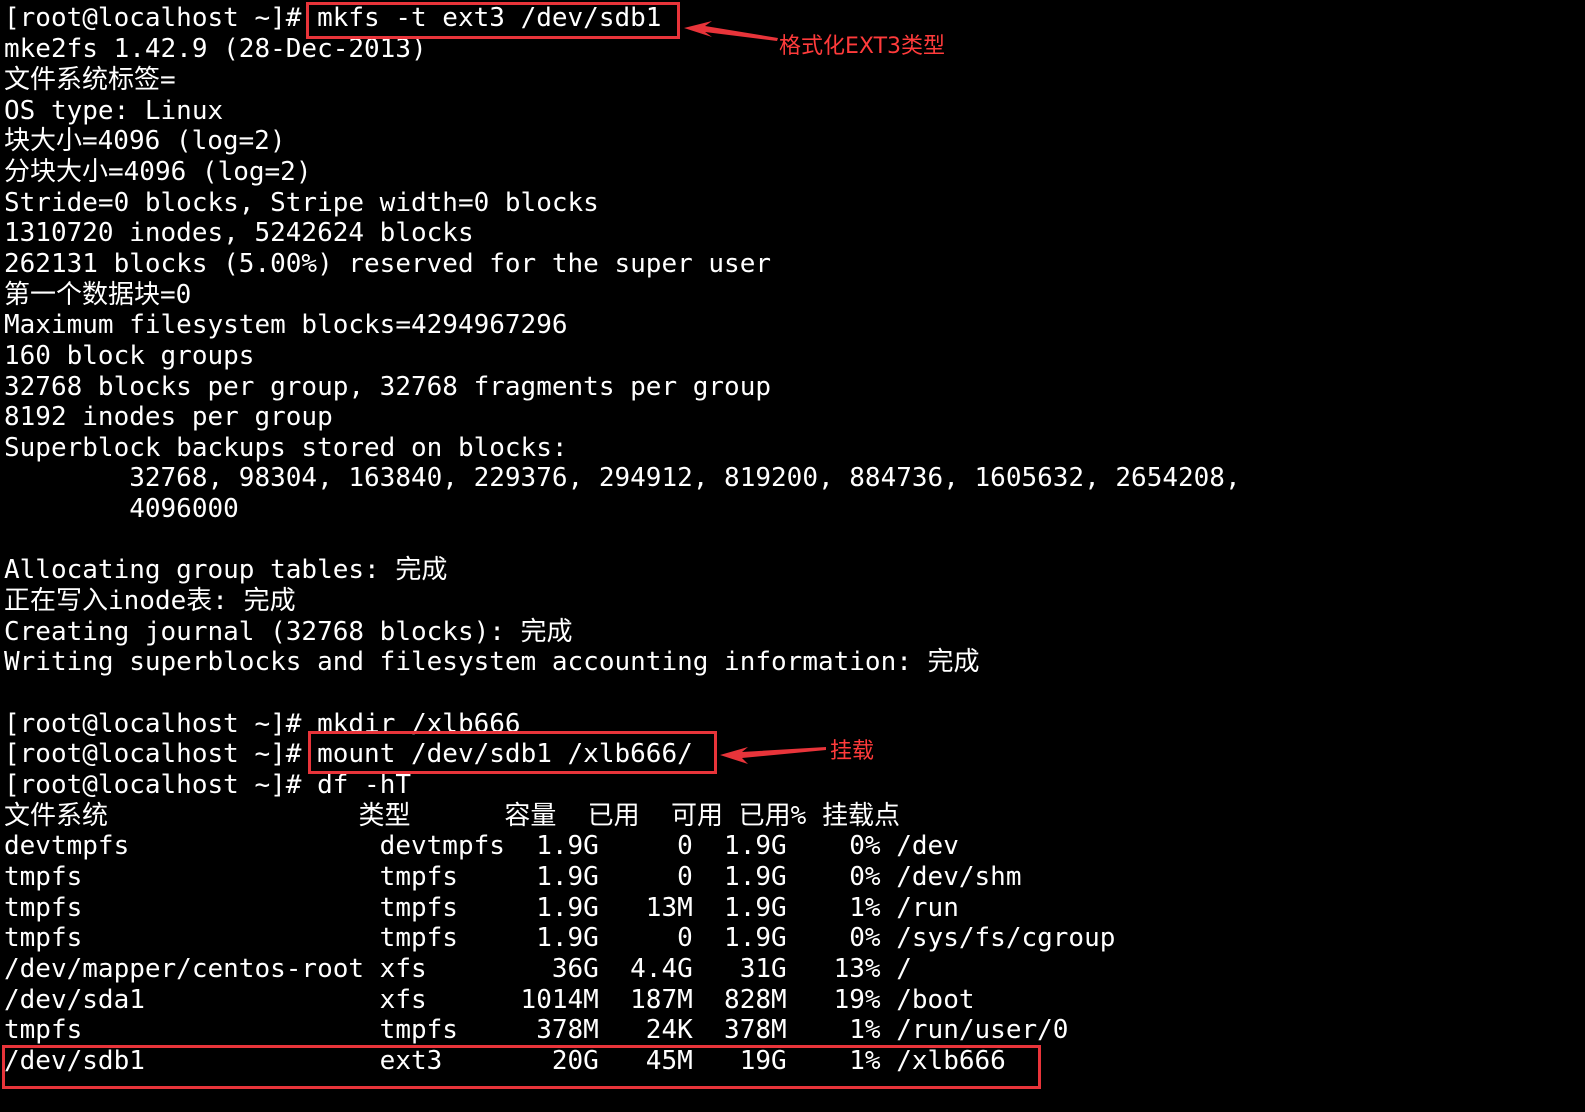 The width and height of the screenshot is (1585, 1112). Describe the element at coordinates (288, 632) in the screenshot. I see `terminal-output-line: Creating journal (32768 blocks): 完成` at that location.